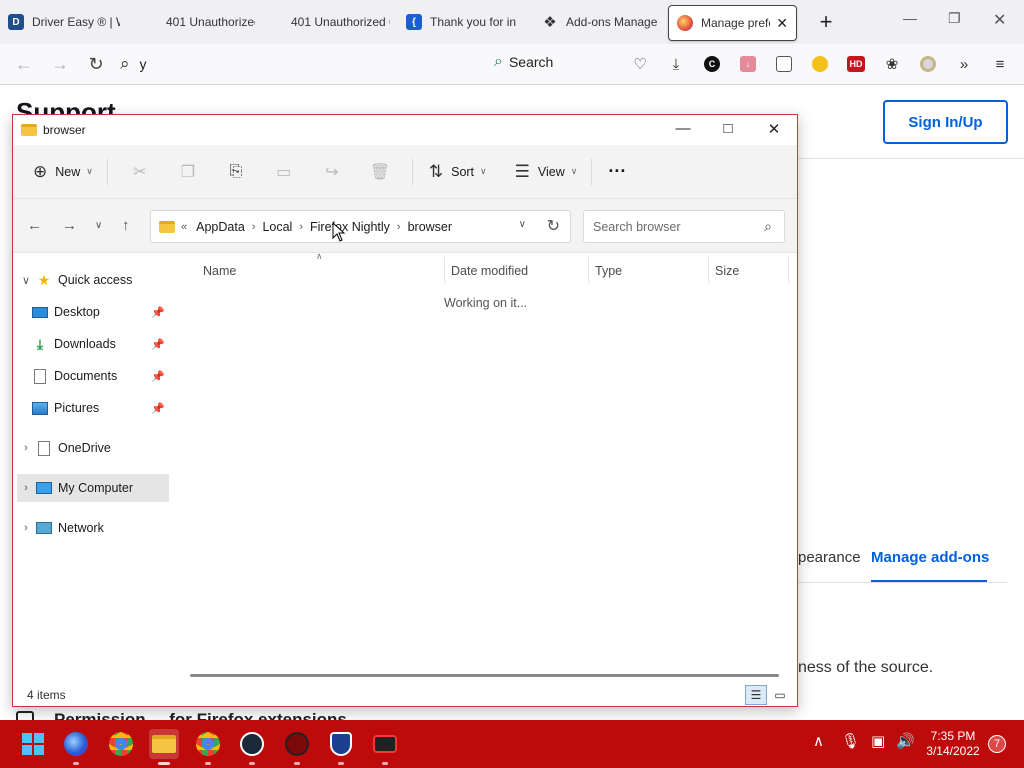  What do you see at coordinates (126, 225) in the screenshot?
I see `up-arrow-icon: ↑` at bounding box center [126, 225].